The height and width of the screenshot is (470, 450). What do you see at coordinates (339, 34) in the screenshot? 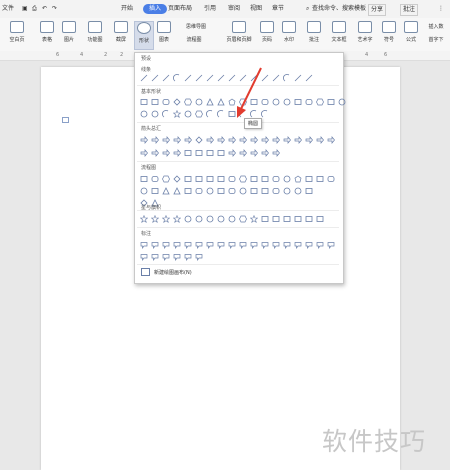
I see `textbox-button: 文本框` at bounding box center [339, 34].